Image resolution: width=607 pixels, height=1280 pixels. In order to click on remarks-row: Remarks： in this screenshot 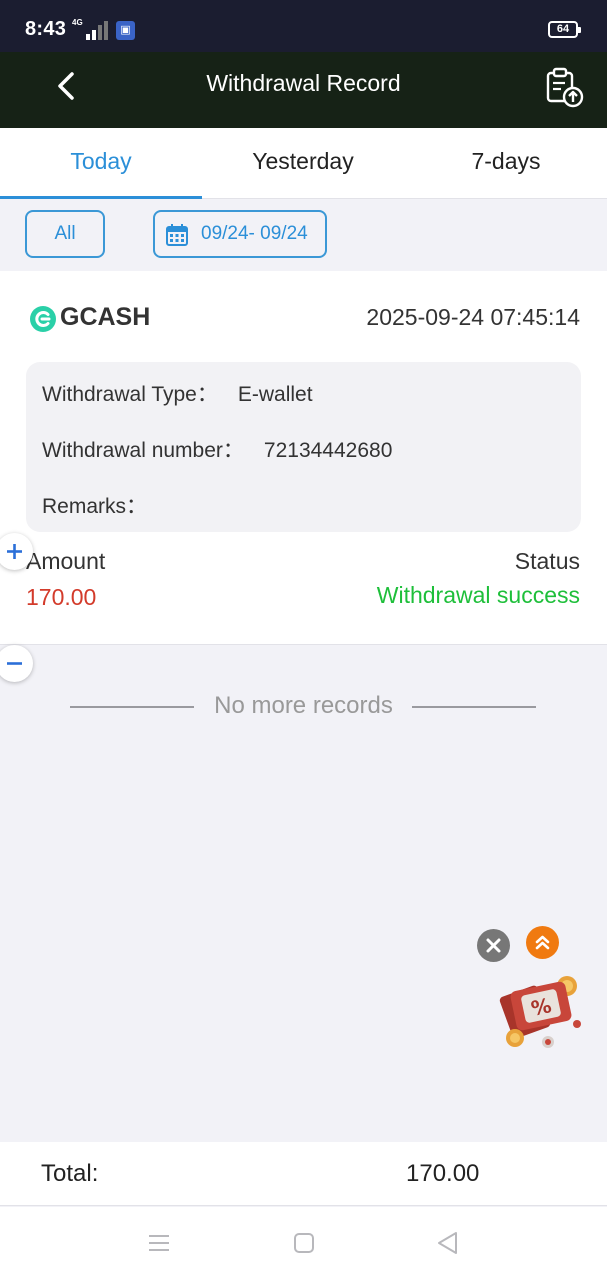, I will do `click(104, 505)`.